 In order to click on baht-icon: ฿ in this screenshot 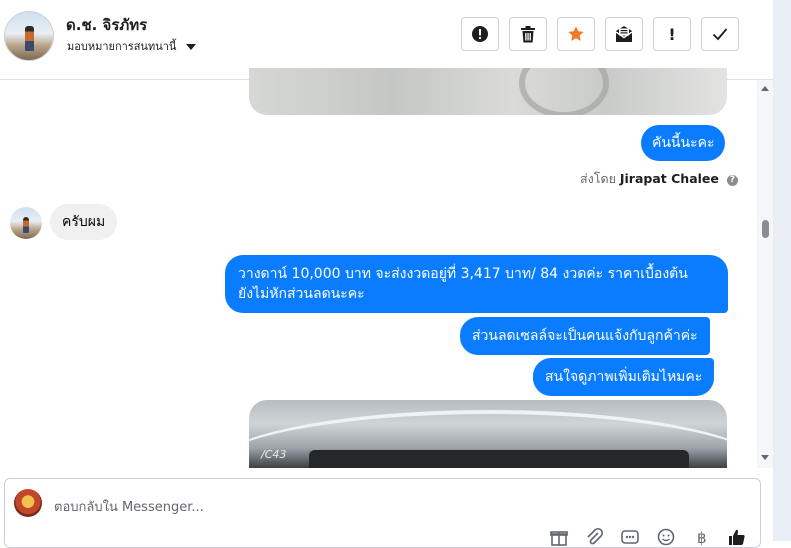, I will do `click(702, 537)`.